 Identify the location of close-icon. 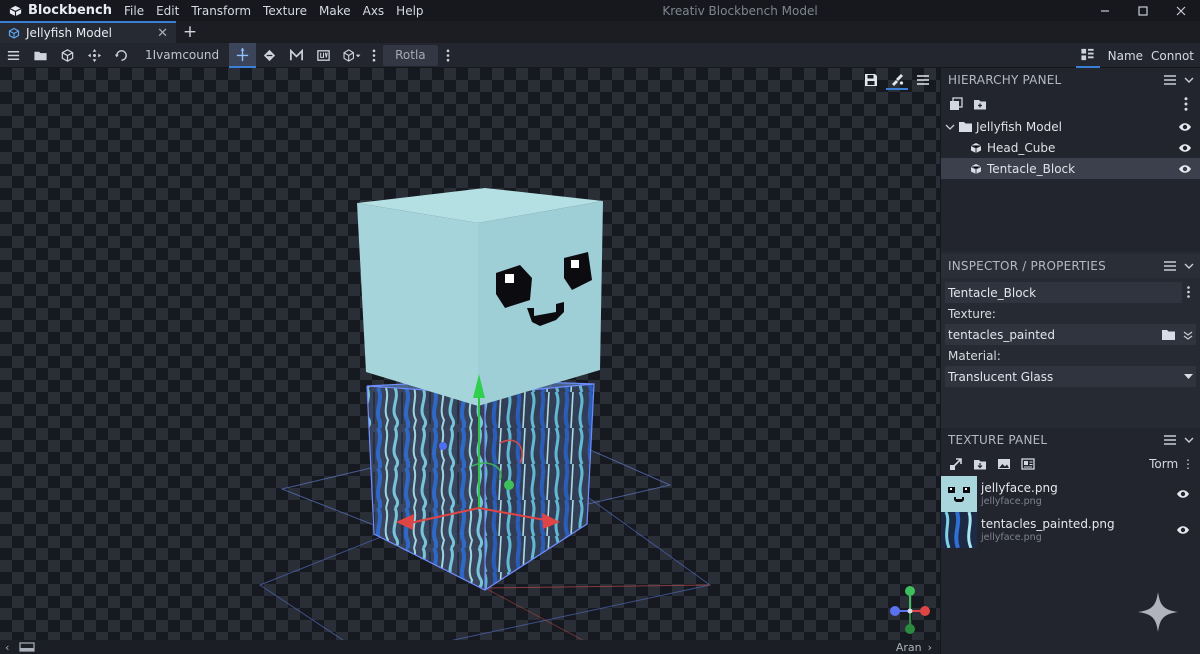
(1181, 10).